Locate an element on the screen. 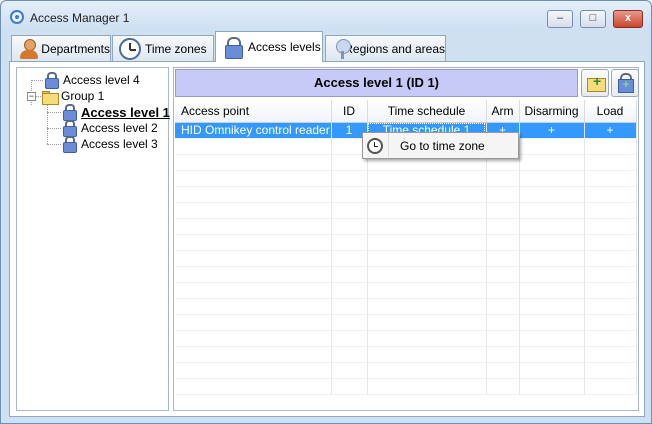  tree-item-access-level-4: Access level 4 is located at coordinates (92, 80).